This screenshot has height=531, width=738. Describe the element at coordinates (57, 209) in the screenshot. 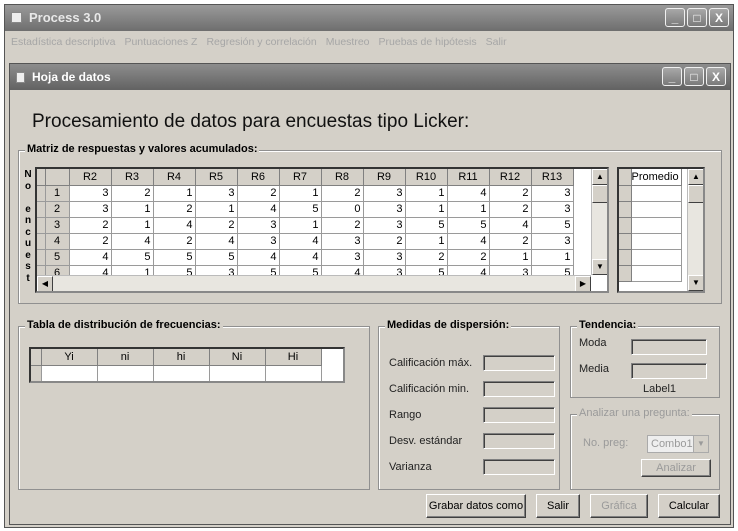

I see `row-number: 2` at that location.